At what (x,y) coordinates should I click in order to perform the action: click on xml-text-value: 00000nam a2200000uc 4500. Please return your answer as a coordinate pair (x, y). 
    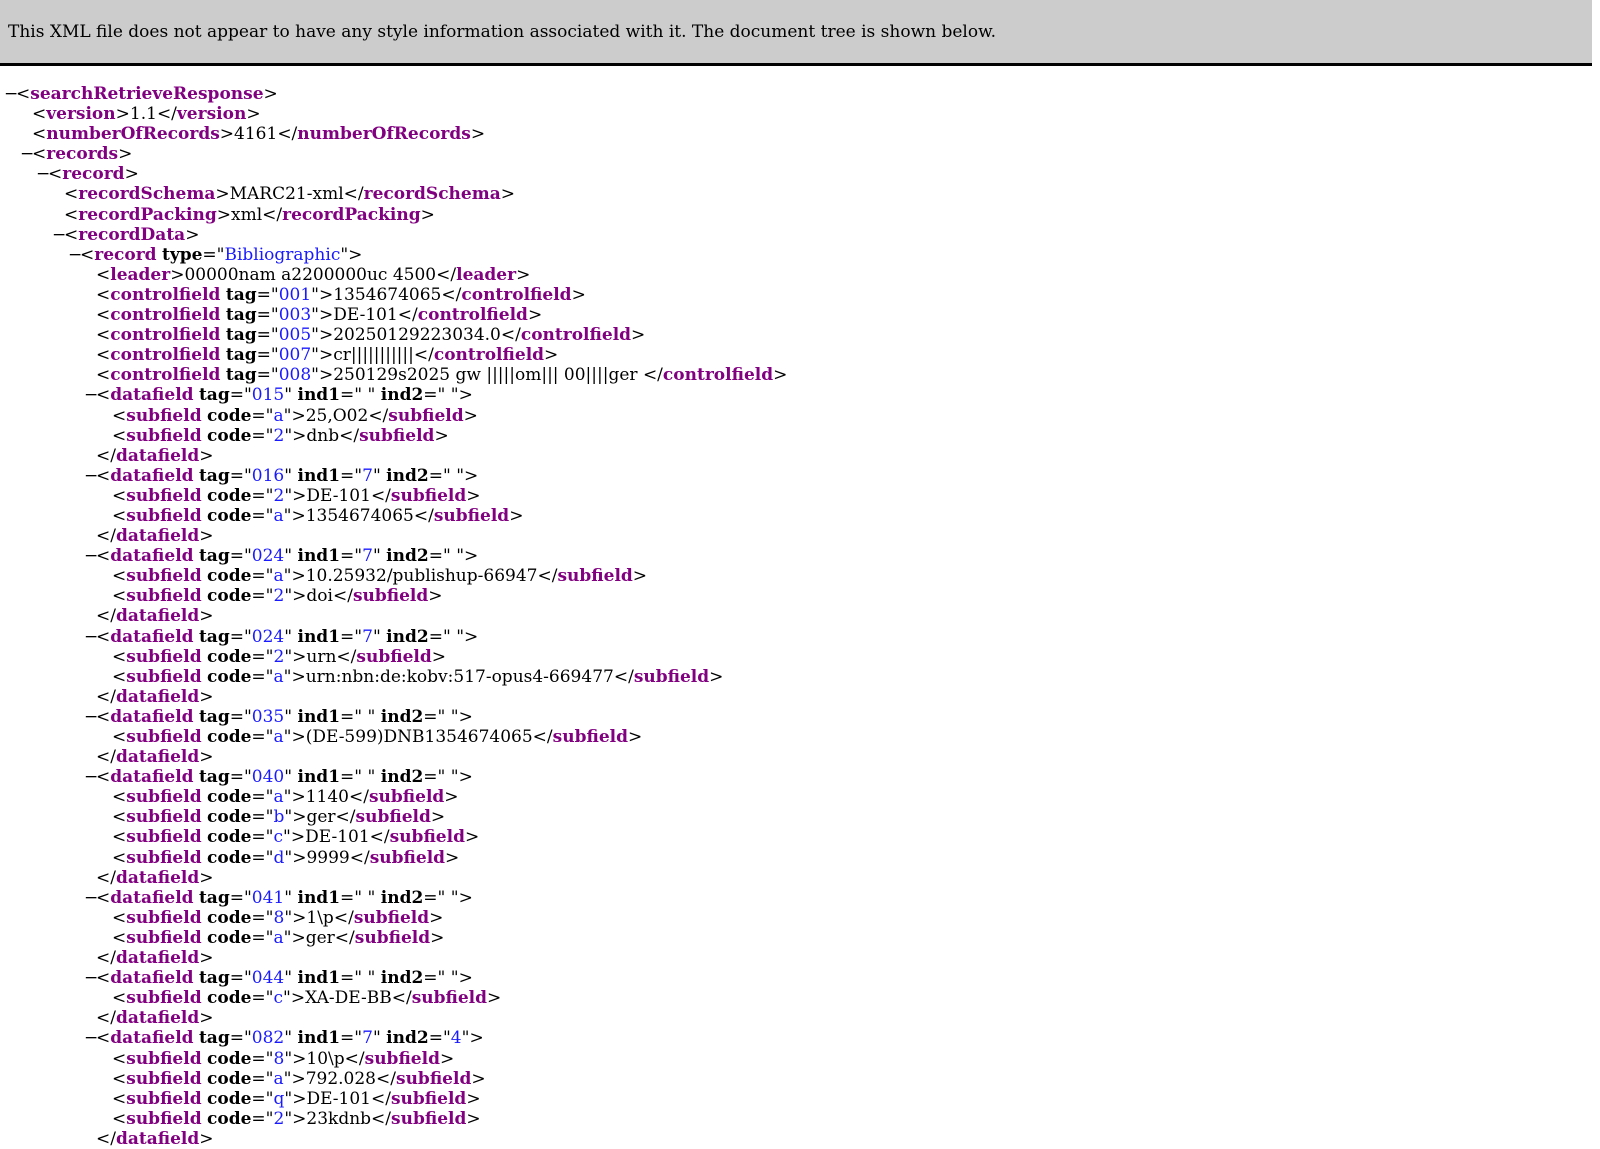
    Looking at the image, I should click on (310, 274).